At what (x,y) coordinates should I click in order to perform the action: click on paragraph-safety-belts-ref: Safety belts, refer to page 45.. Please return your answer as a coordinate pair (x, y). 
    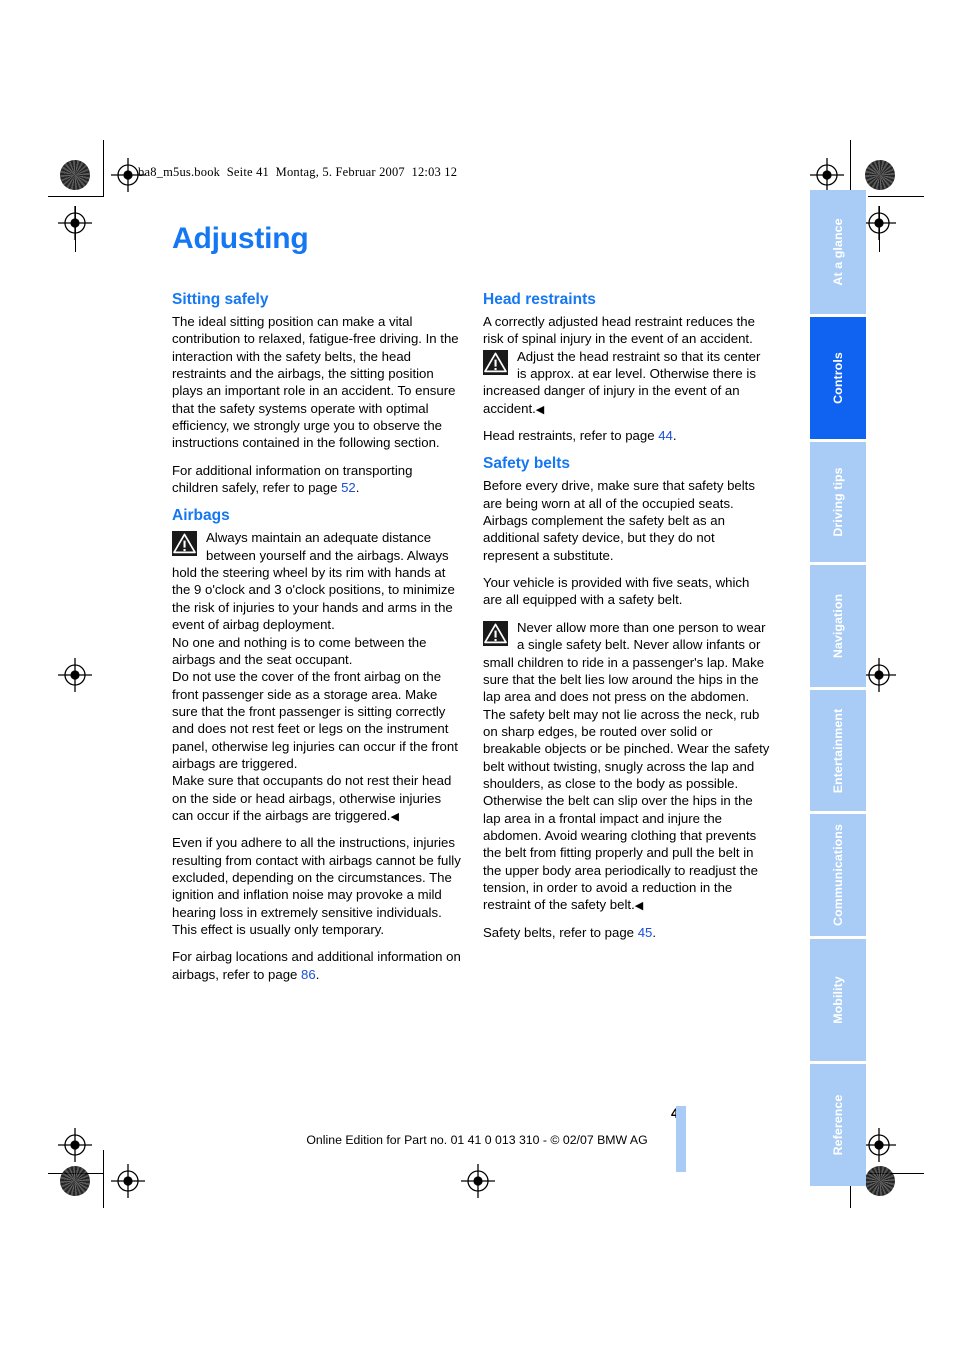
    Looking at the image, I should click on (627, 932).